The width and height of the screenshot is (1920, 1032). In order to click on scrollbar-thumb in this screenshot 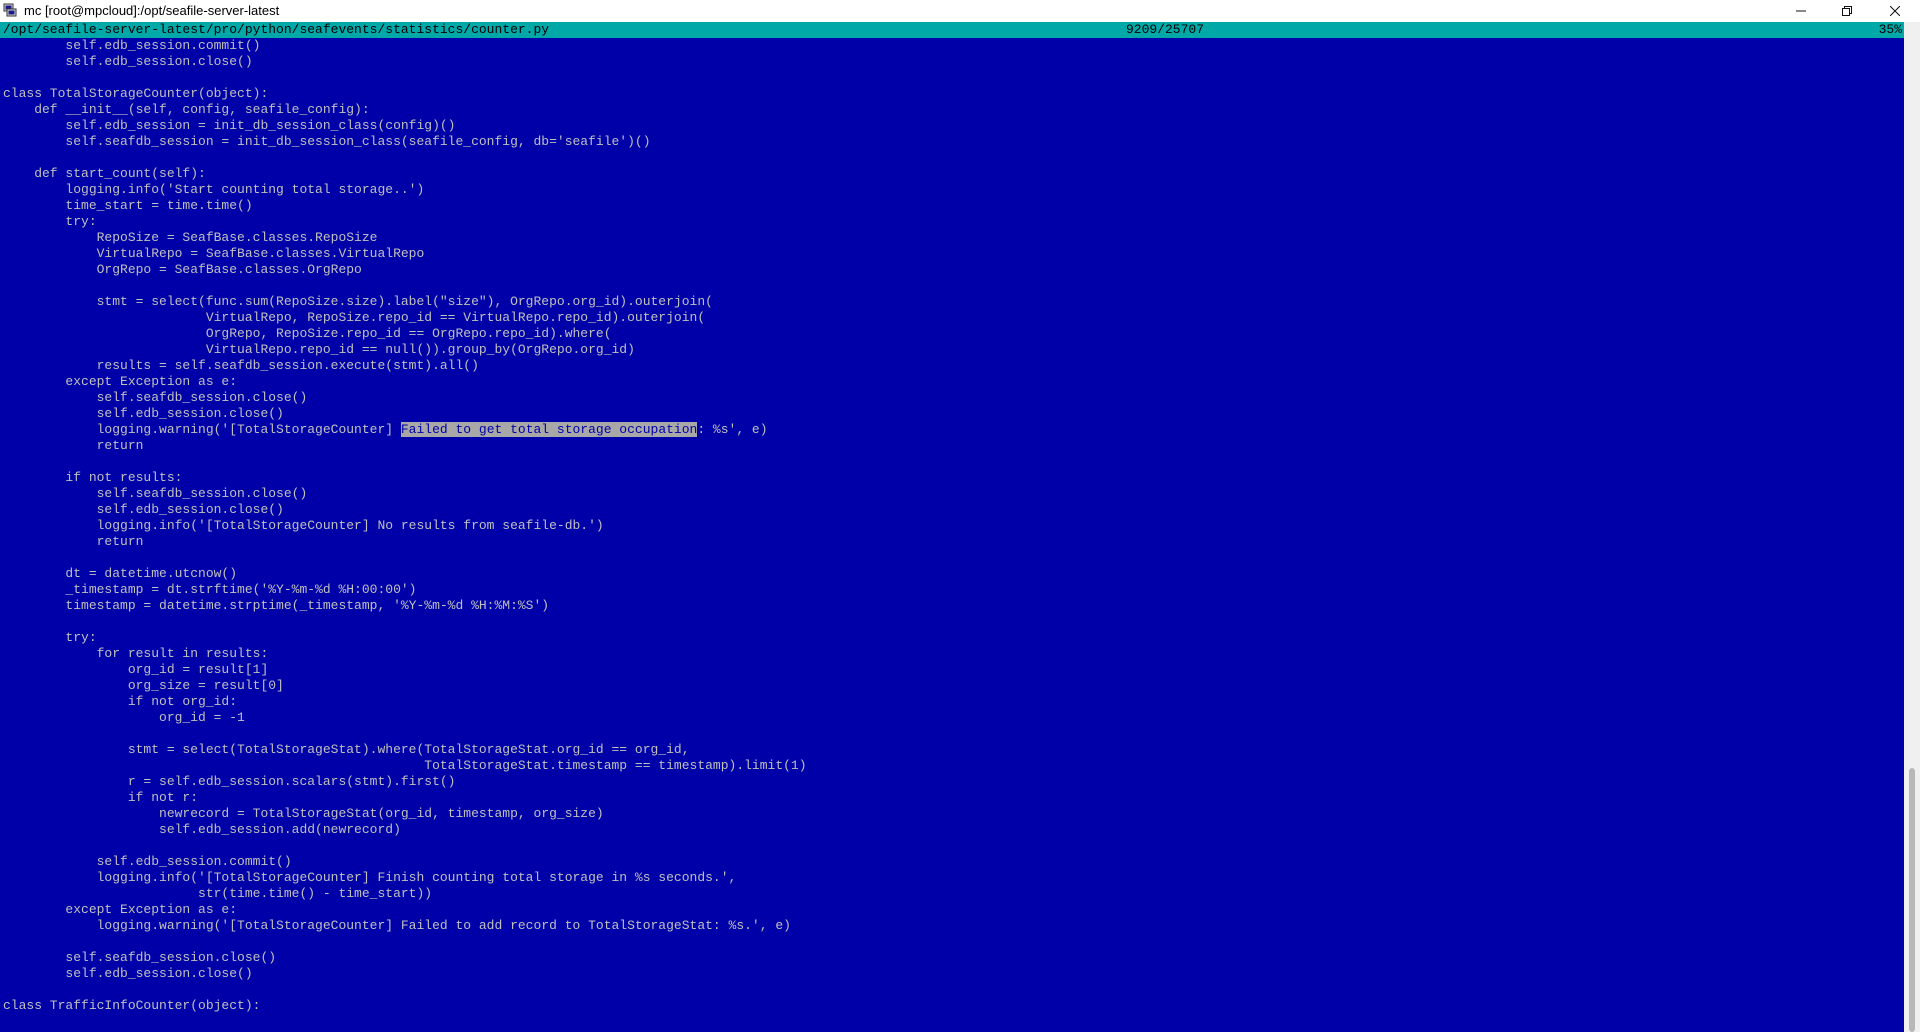, I will do `click(1912, 900)`.